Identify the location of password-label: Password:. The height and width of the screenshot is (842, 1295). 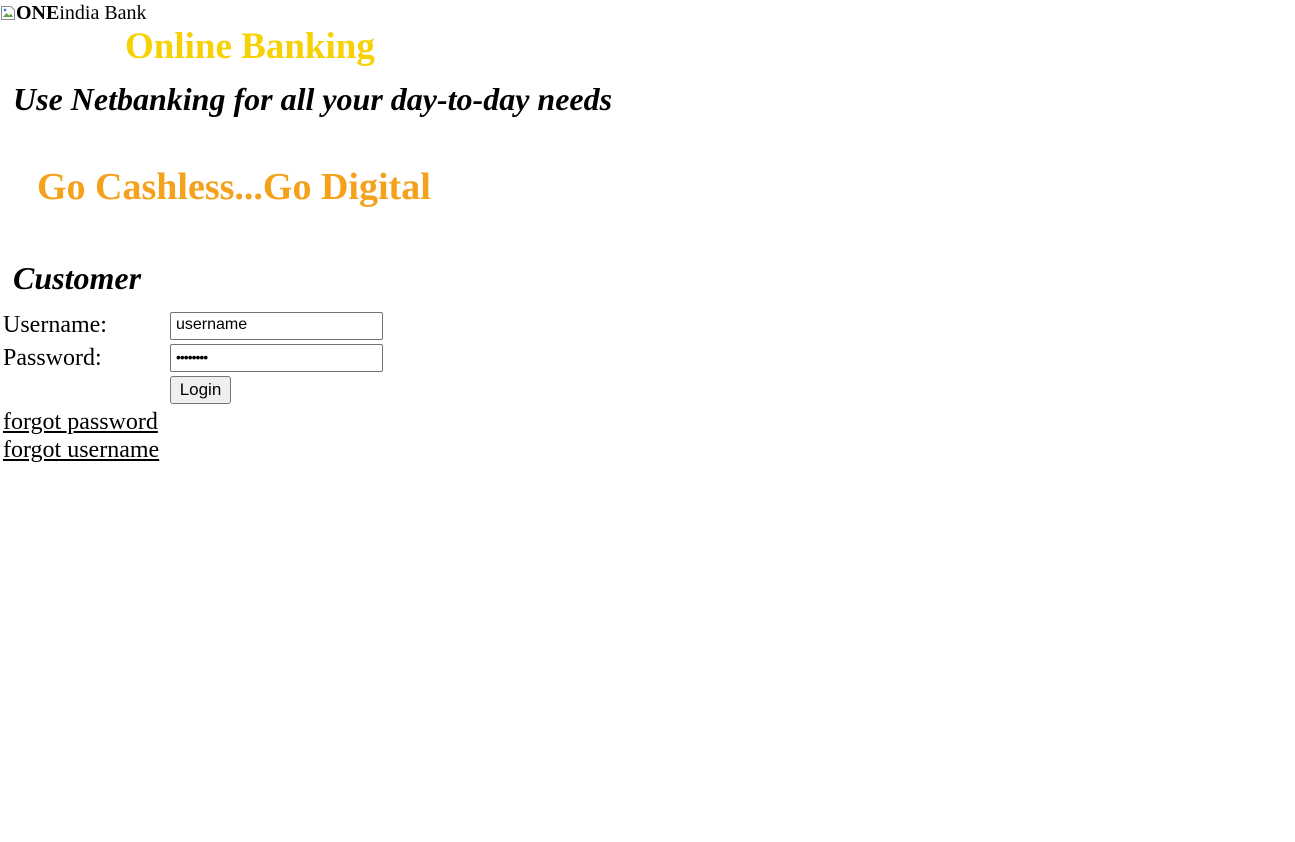
(52, 358).